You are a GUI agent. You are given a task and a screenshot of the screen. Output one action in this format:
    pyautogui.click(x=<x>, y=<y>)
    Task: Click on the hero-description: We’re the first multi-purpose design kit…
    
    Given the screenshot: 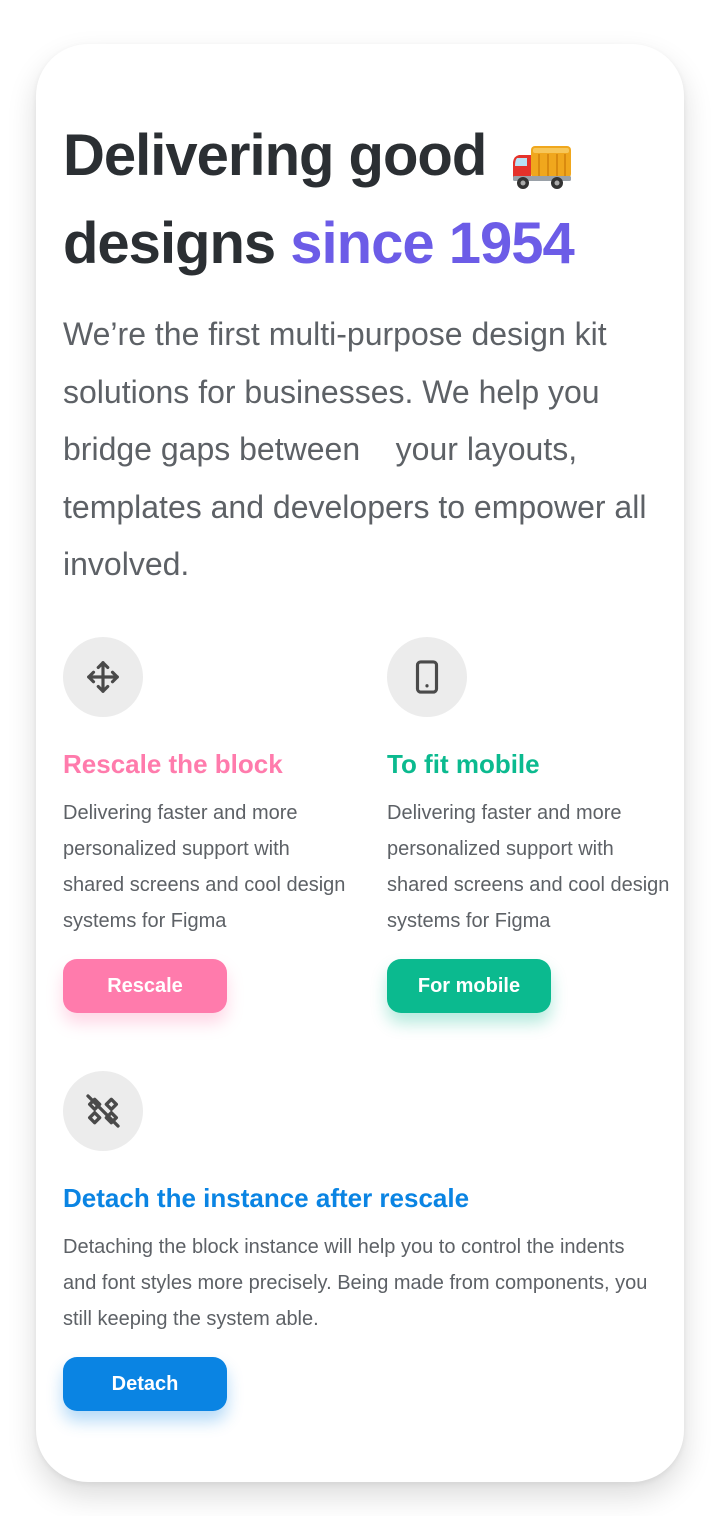 What is the action you would take?
    pyautogui.click(x=359, y=449)
    